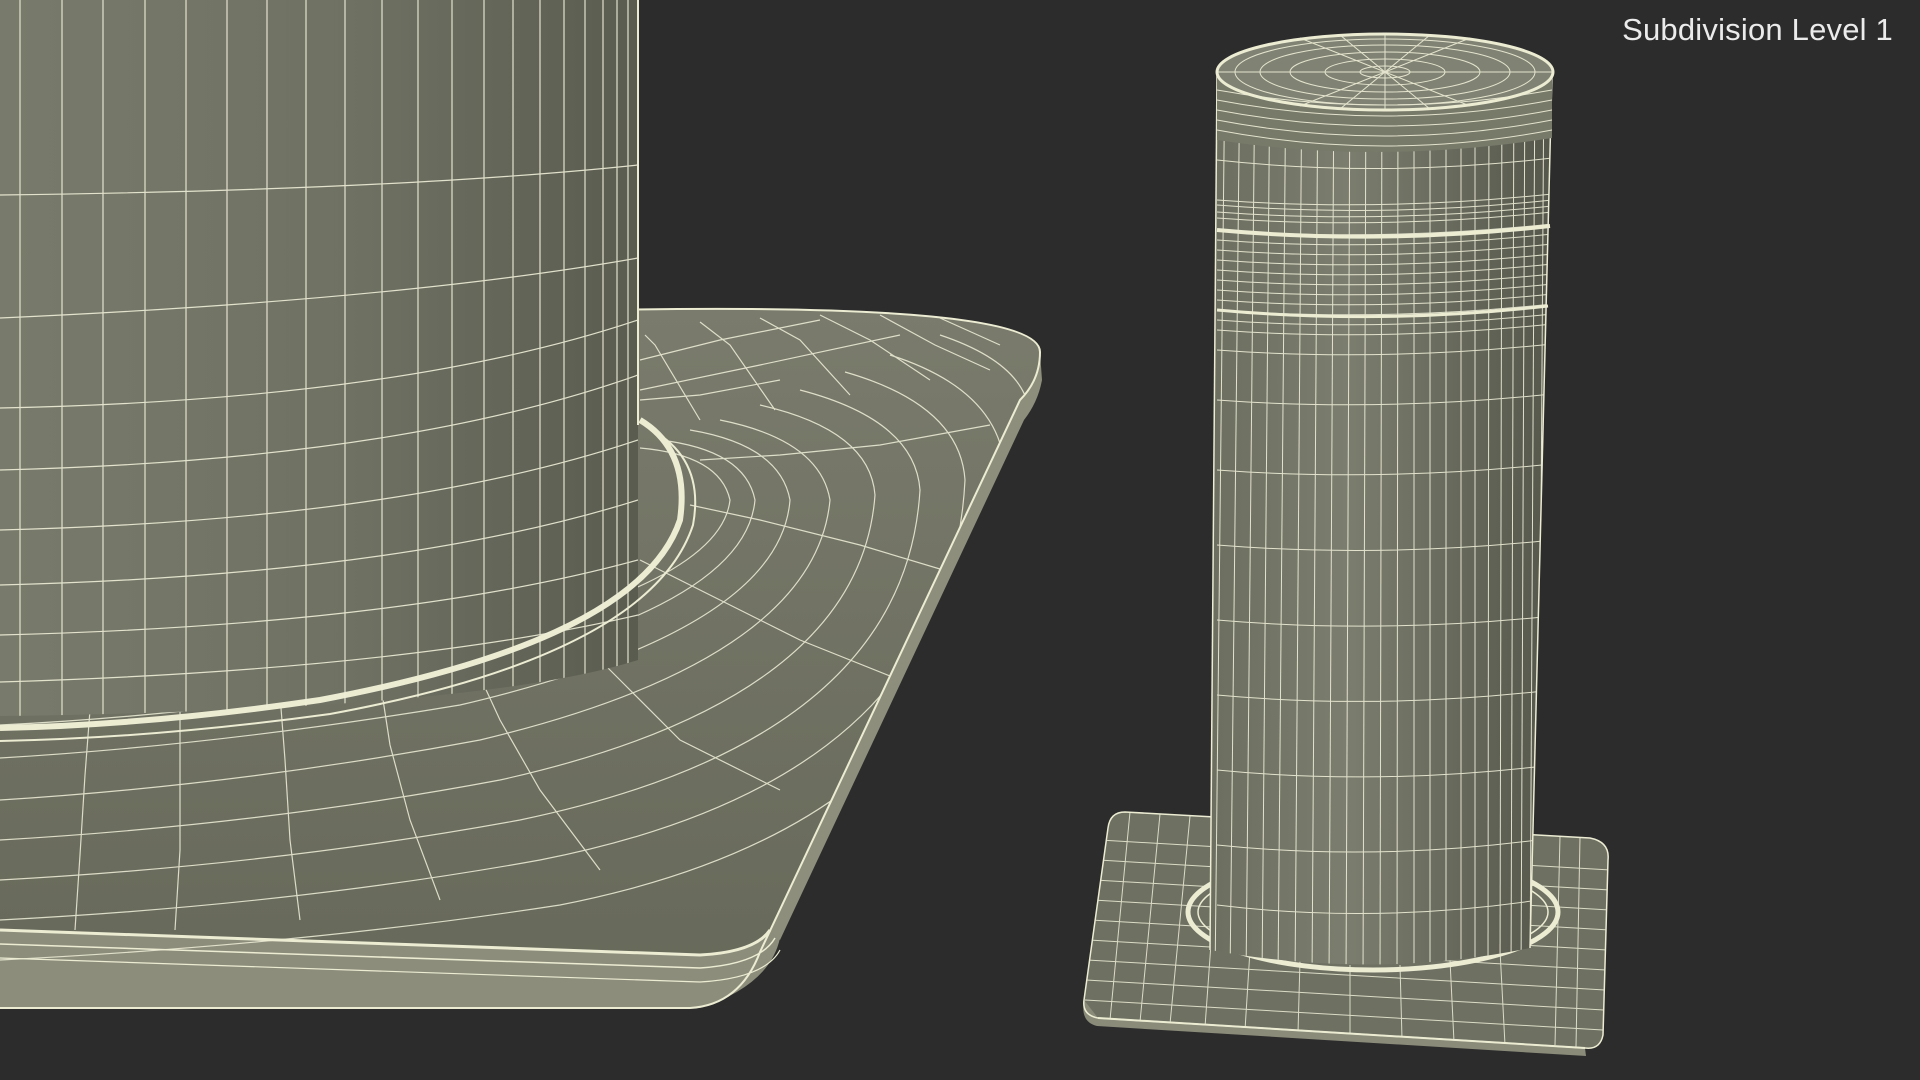 The image size is (1920, 1080). Describe the element at coordinates (1385, 92) in the screenshot. I see `cylinder-top-cap` at that location.